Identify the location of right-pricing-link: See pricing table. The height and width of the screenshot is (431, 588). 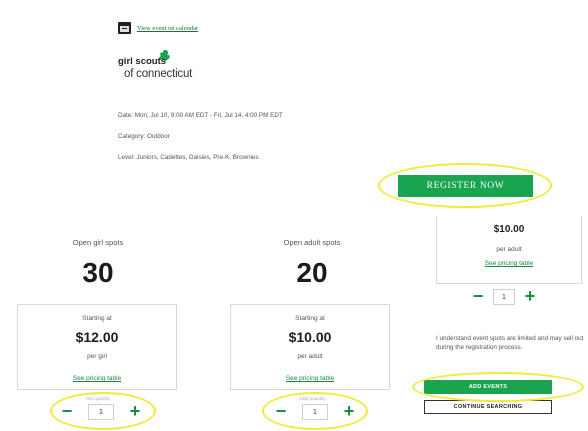
(509, 263).